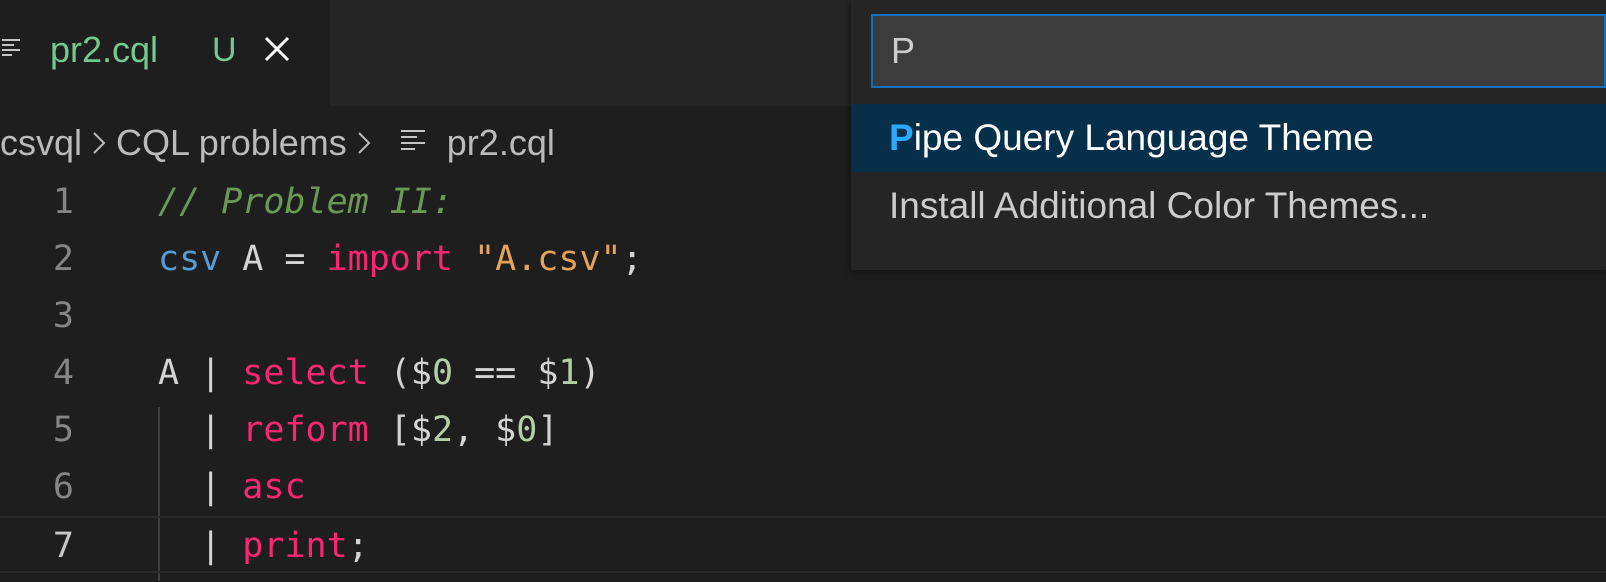 The width and height of the screenshot is (1606, 582). Describe the element at coordinates (1238, 51) in the screenshot. I see `quick-pick-input` at that location.